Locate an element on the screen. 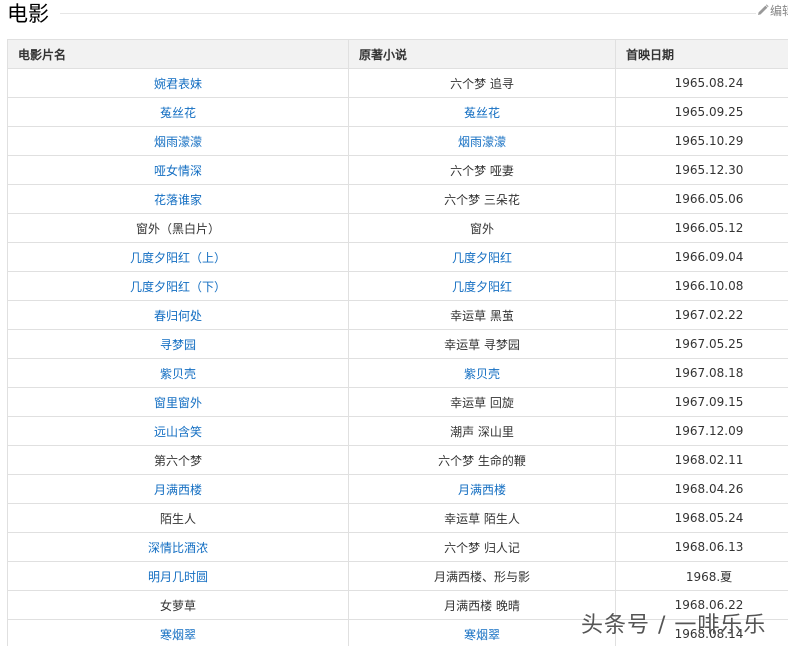 Image resolution: width=788 pixels, height=646 pixels. novel-title-link: 烟雨濛濛 is located at coordinates (482, 142).